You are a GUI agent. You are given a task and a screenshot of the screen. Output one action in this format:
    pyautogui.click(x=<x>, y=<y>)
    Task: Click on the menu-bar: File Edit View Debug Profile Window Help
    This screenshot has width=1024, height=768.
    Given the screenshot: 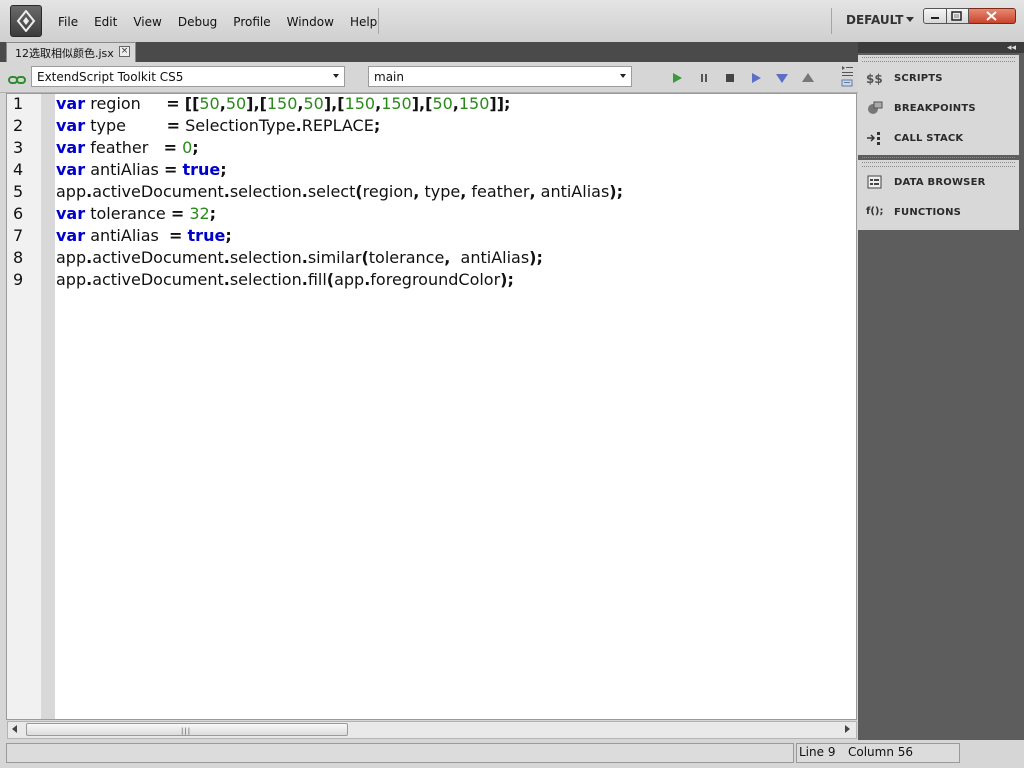 What is the action you would take?
    pyautogui.click(x=217, y=21)
    